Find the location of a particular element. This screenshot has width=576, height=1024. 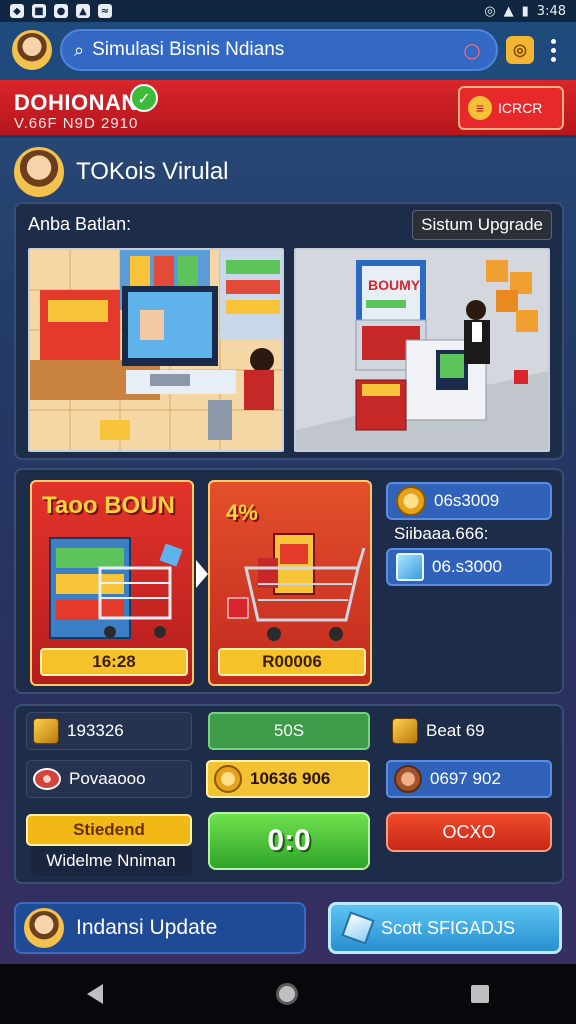

offer-title: Taoo BOUN is located at coordinates (108, 505).